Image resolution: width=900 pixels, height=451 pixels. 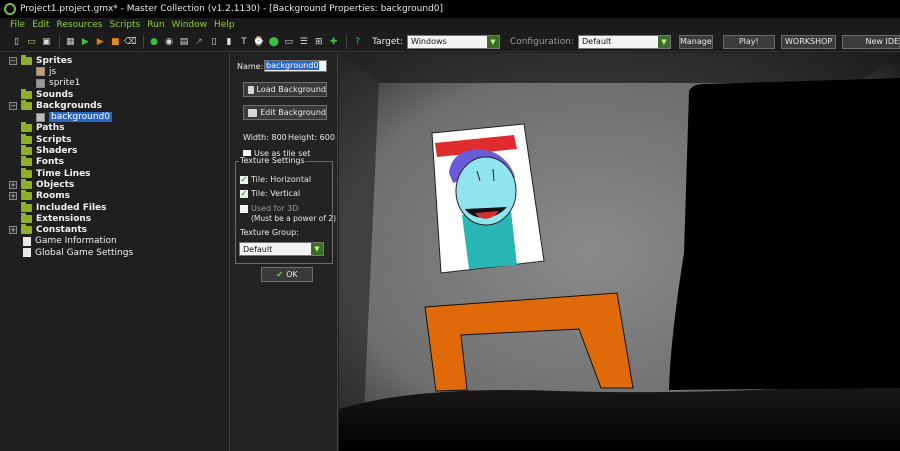 What do you see at coordinates (114, 83) in the screenshot?
I see `tree-item-sprite: sprite1` at bounding box center [114, 83].